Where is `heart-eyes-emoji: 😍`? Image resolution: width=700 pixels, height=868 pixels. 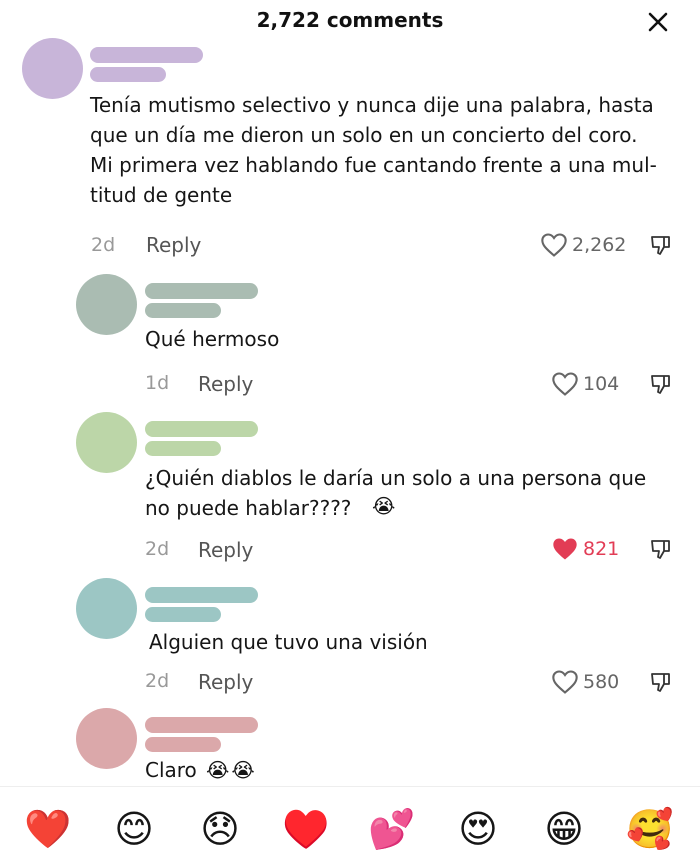
heart-eyes-emoji: 😍 is located at coordinates (478, 829).